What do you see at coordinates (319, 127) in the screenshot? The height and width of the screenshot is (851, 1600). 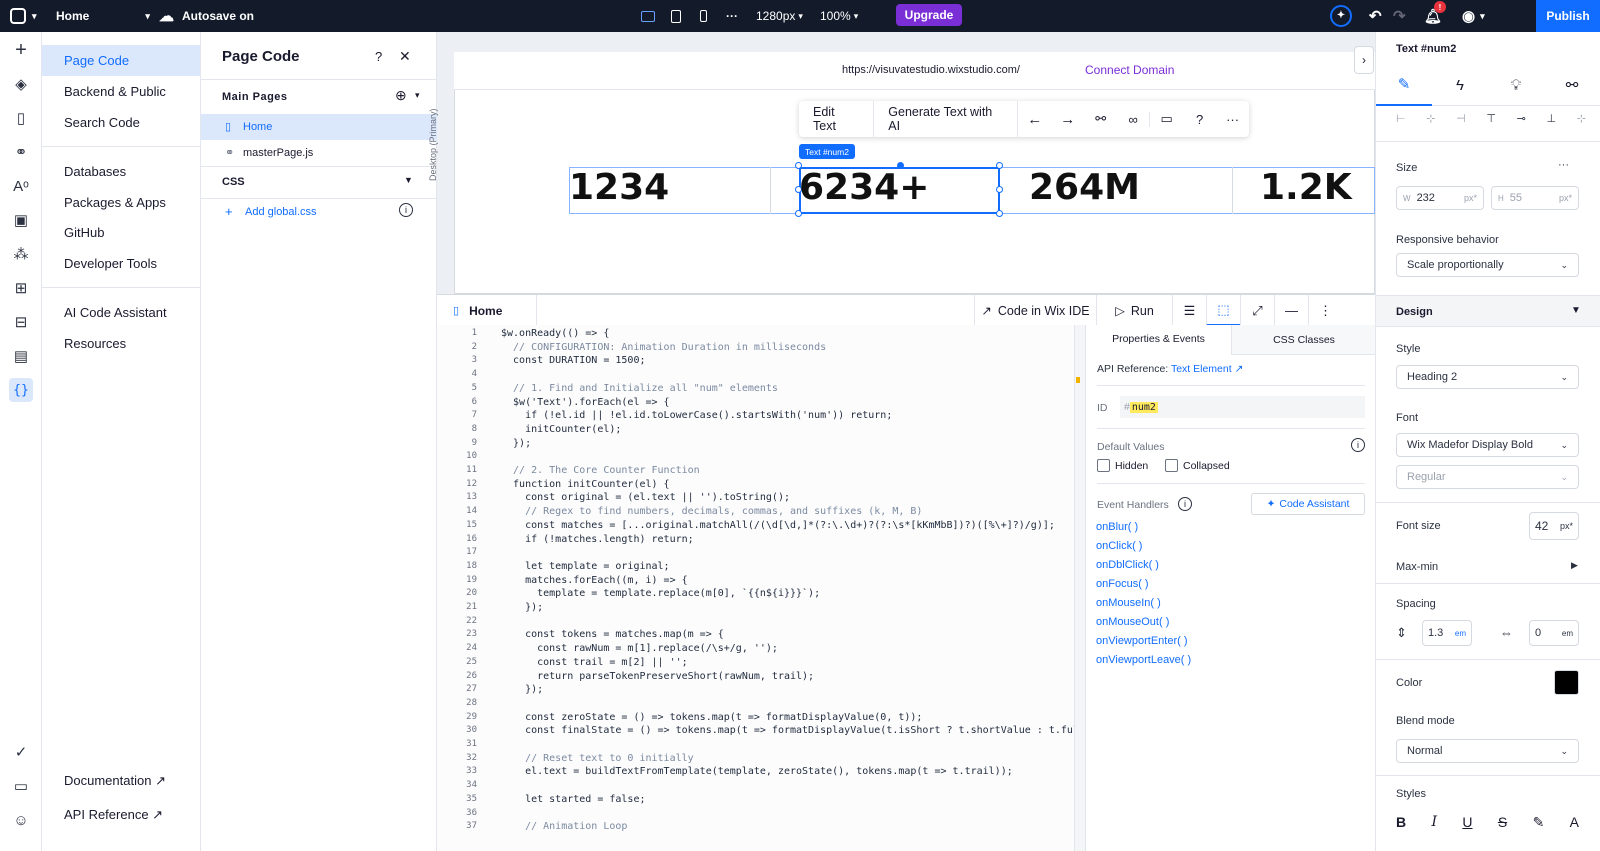 I see `page-item-home: ▯ Home` at bounding box center [319, 127].